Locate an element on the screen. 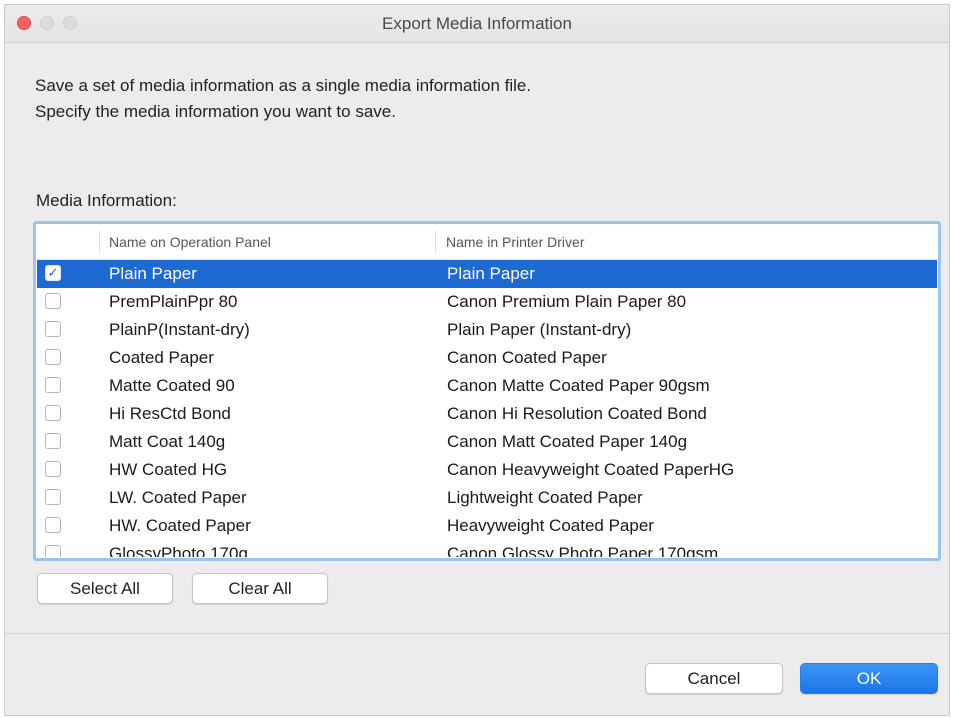  table-row: Coated Paper Canon Coated Paper is located at coordinates (487, 358).